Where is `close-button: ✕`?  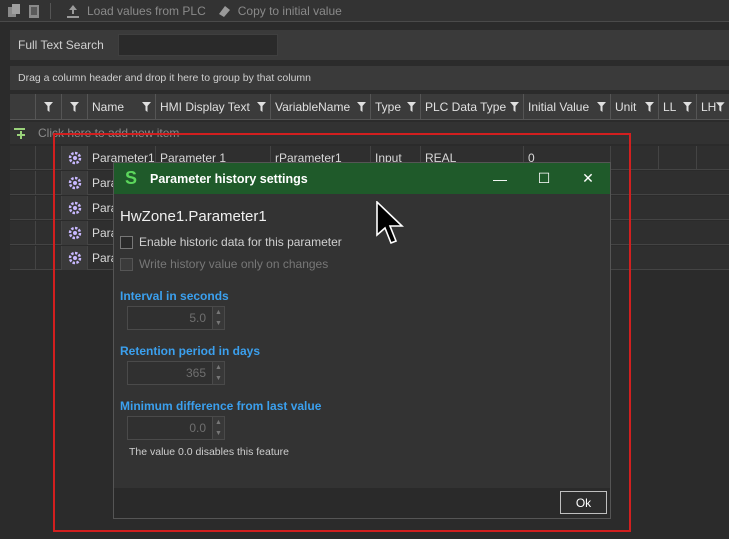
close-button: ✕ is located at coordinates (588, 178).